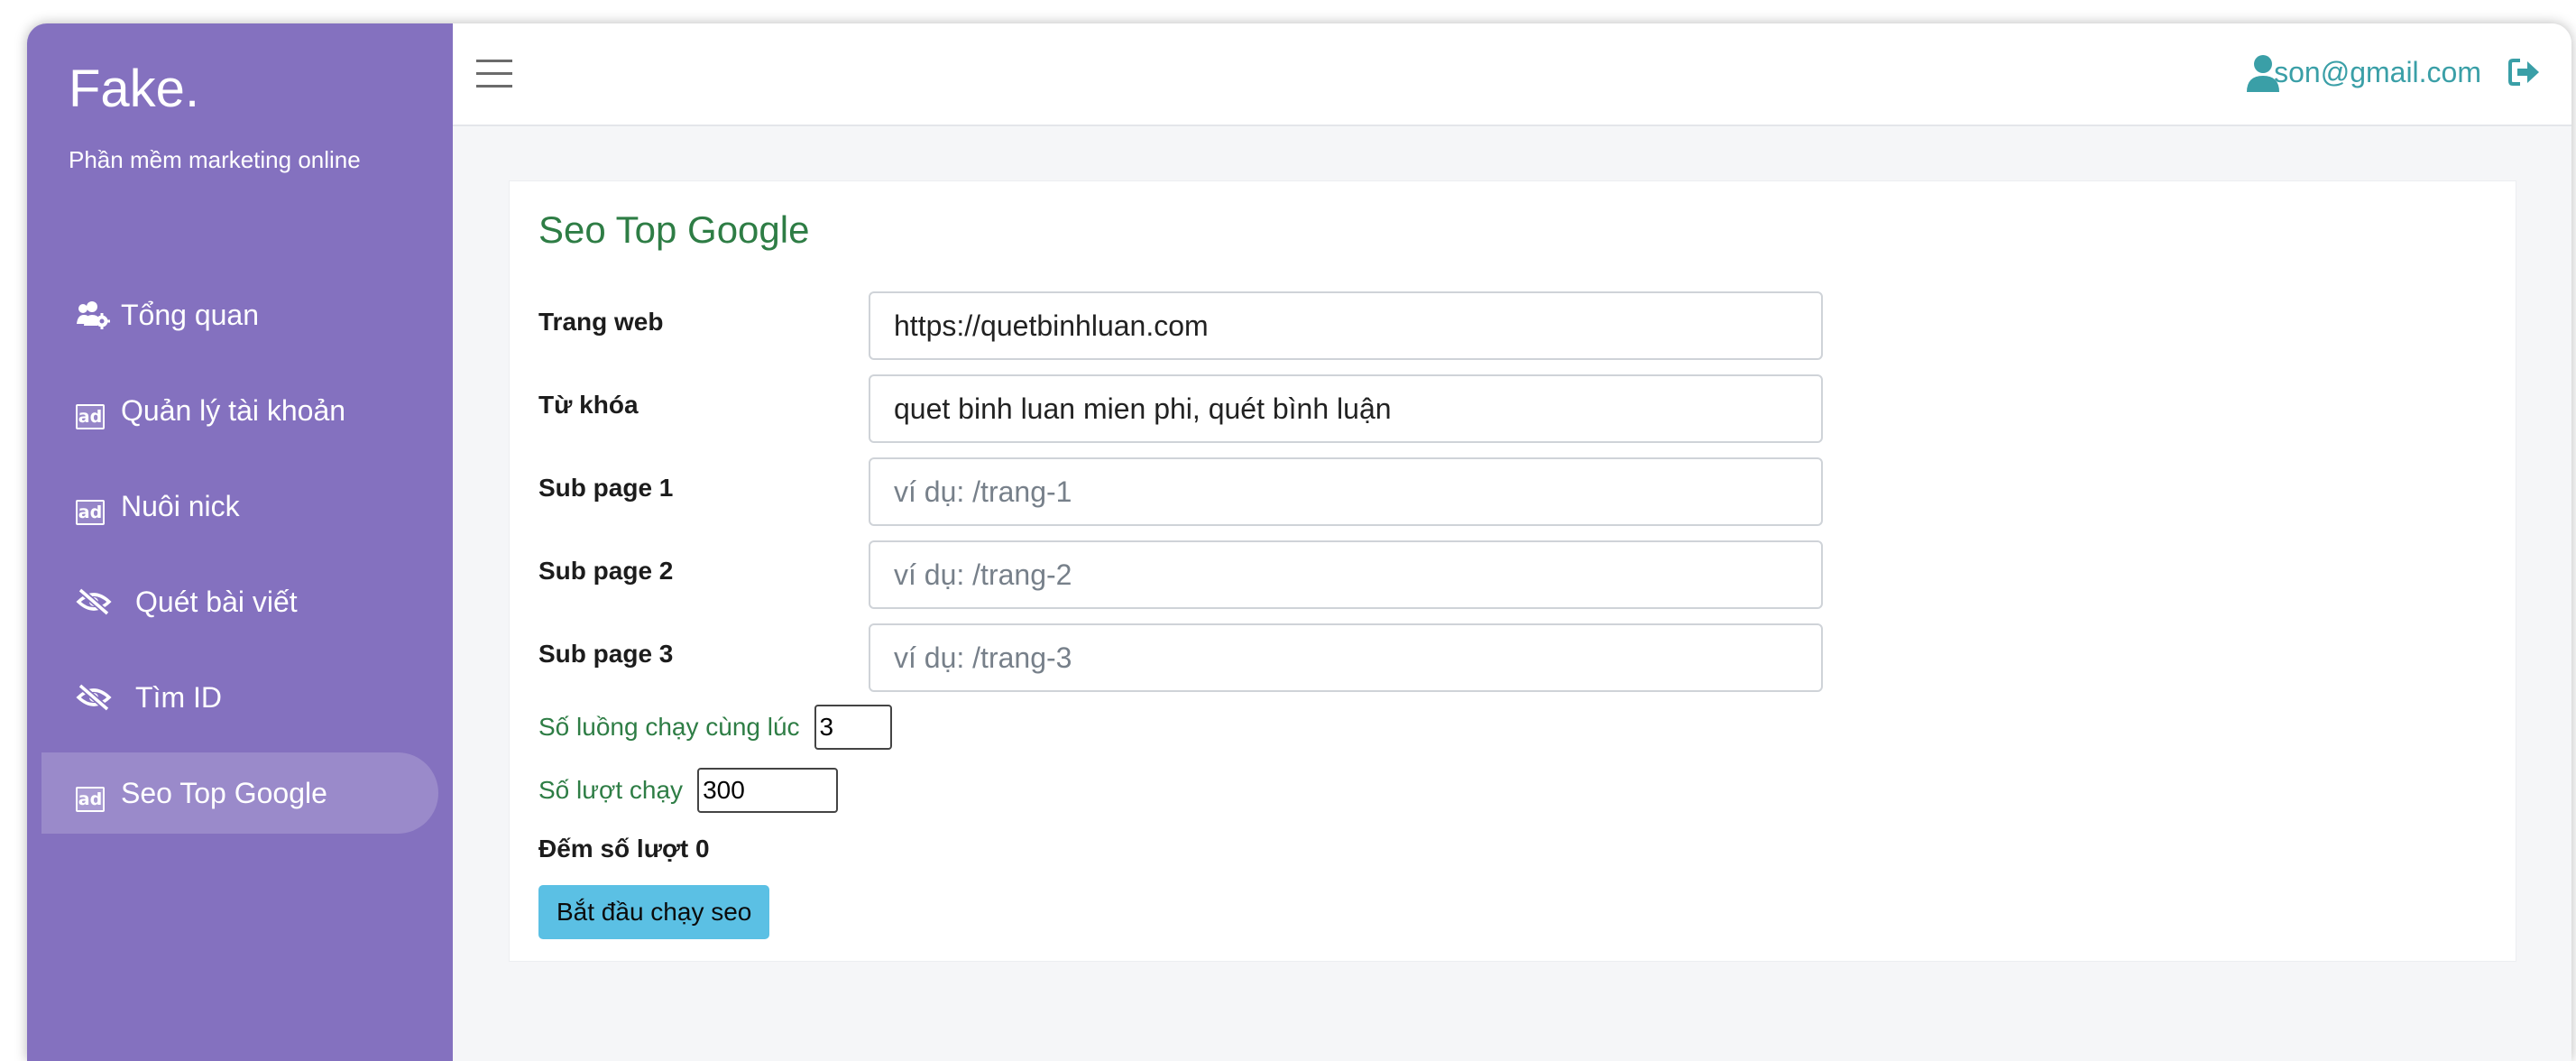 The height and width of the screenshot is (1061, 2576). I want to click on sign-out-icon, so click(2524, 72).